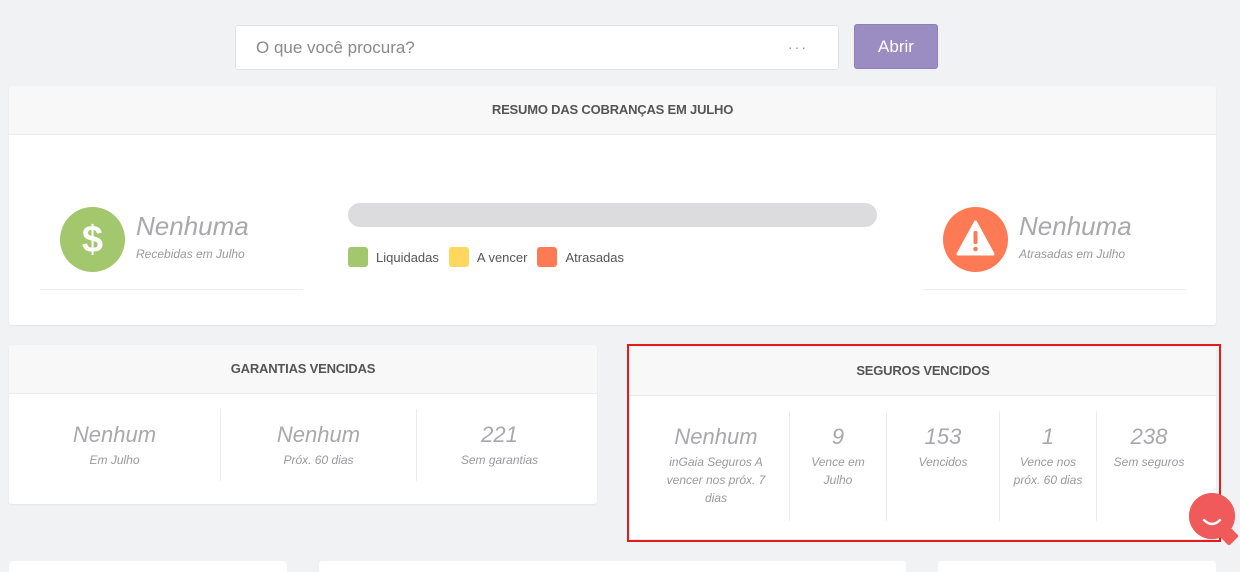  I want to click on insurance-stat-60-days: 1 Vence nos próx. 60 dias, so click(1048, 448).